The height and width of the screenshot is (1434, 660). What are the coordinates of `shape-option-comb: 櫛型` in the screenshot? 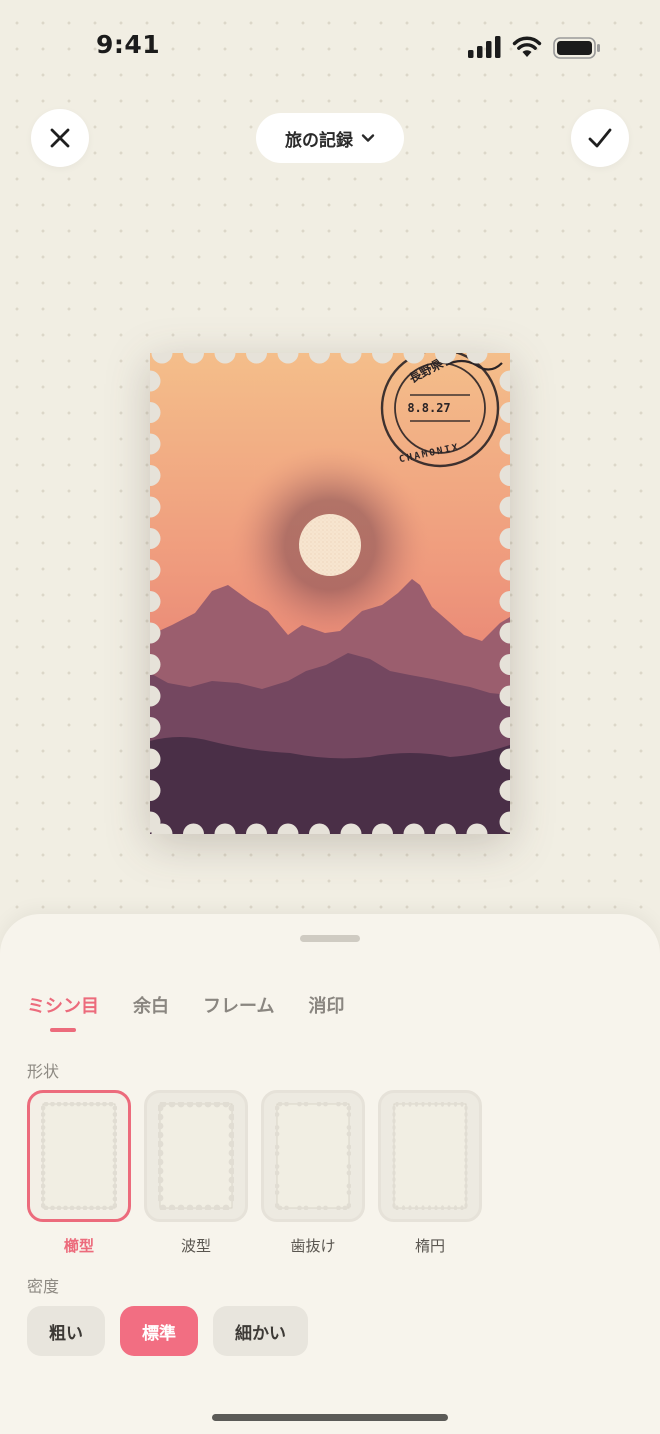 It's located at (79, 1173).